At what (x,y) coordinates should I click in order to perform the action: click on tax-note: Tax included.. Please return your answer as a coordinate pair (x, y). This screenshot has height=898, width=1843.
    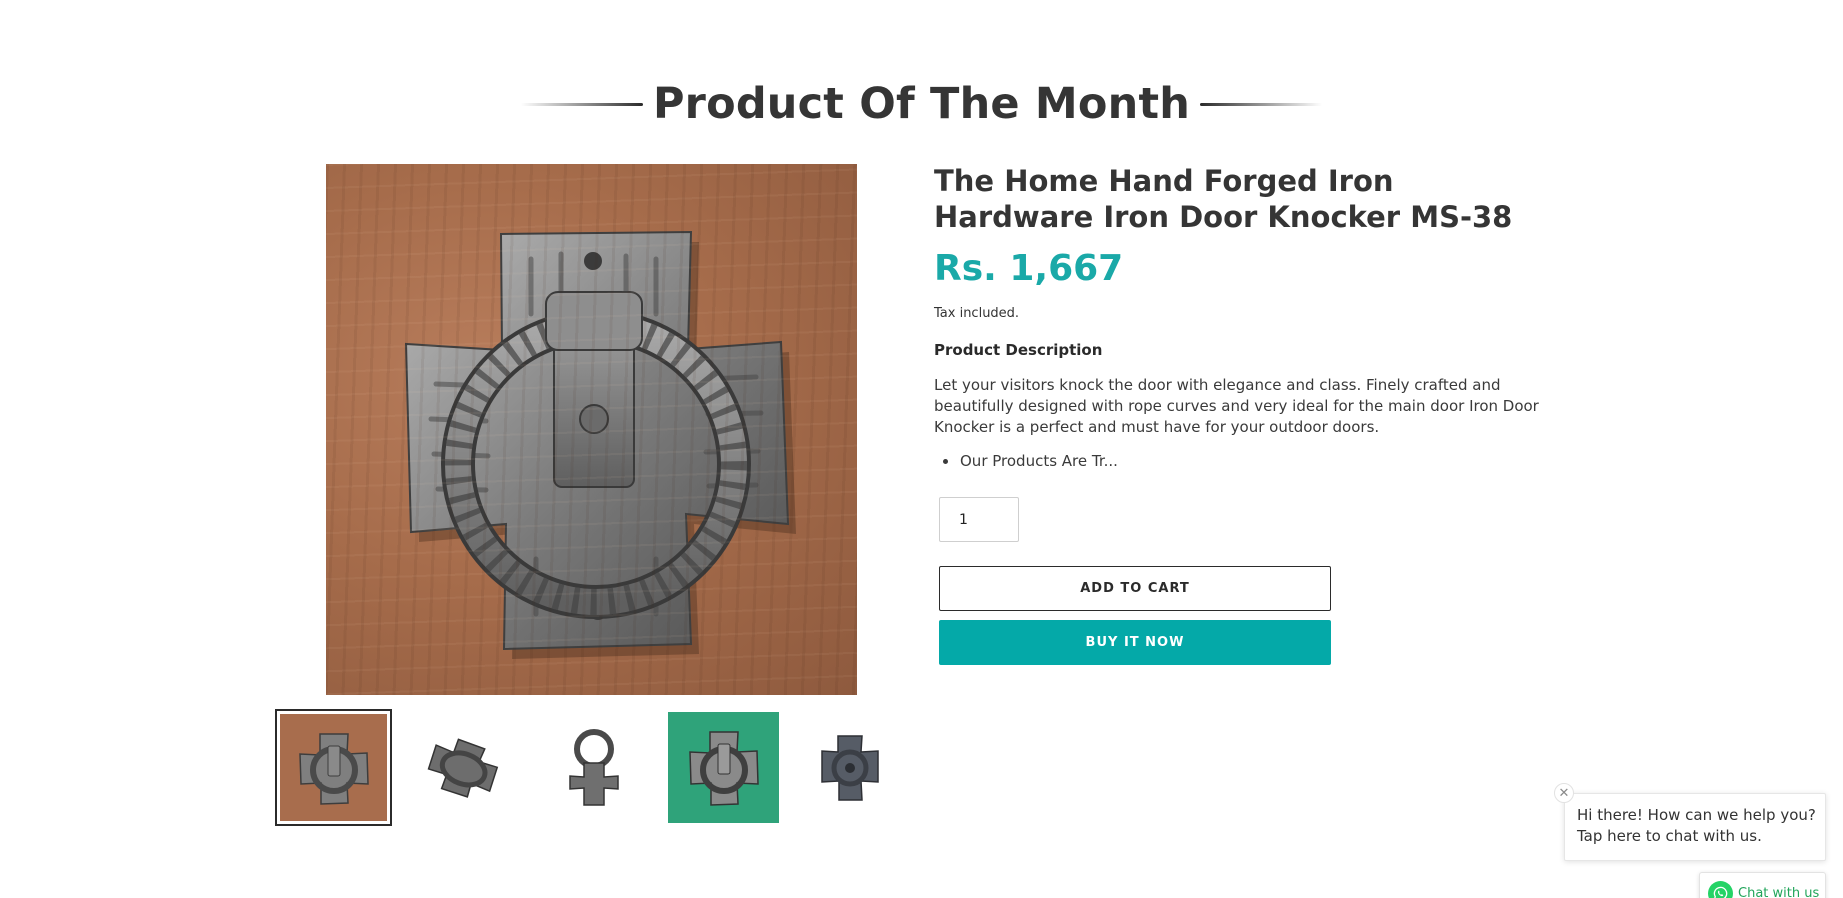
    Looking at the image, I should click on (977, 313).